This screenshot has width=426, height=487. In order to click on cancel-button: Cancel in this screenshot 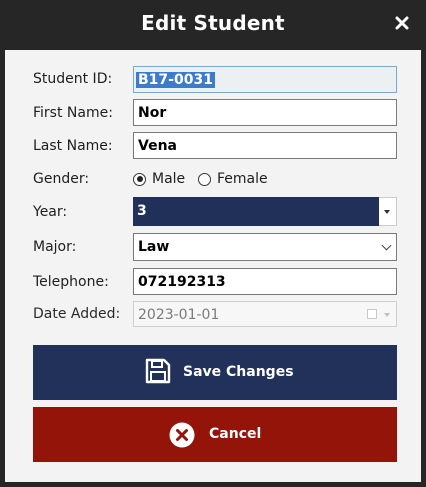, I will do `click(215, 434)`.